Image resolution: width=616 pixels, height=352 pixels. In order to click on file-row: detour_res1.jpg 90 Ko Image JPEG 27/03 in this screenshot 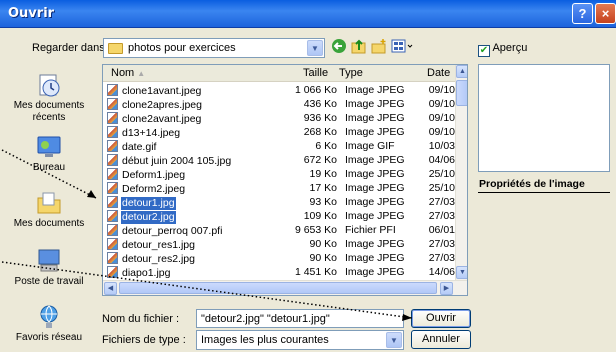, I will do `click(279, 244)`.